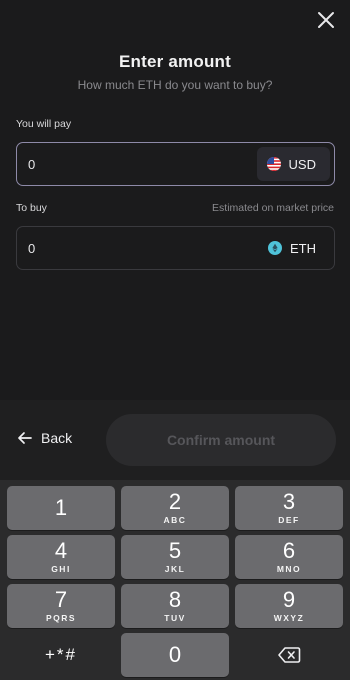 This screenshot has width=350, height=680. I want to click on buy-amount-value: 0, so click(31, 248).